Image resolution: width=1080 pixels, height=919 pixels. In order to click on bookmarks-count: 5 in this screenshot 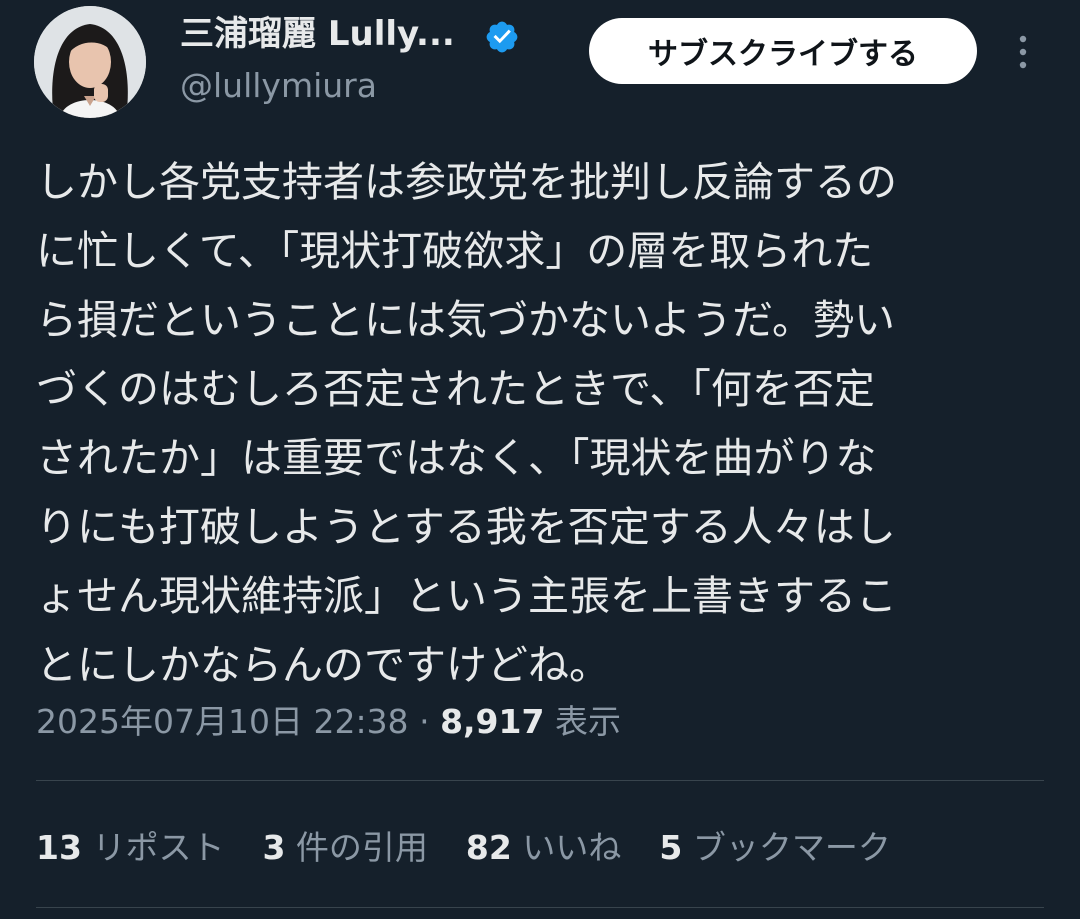, I will do `click(671, 847)`.